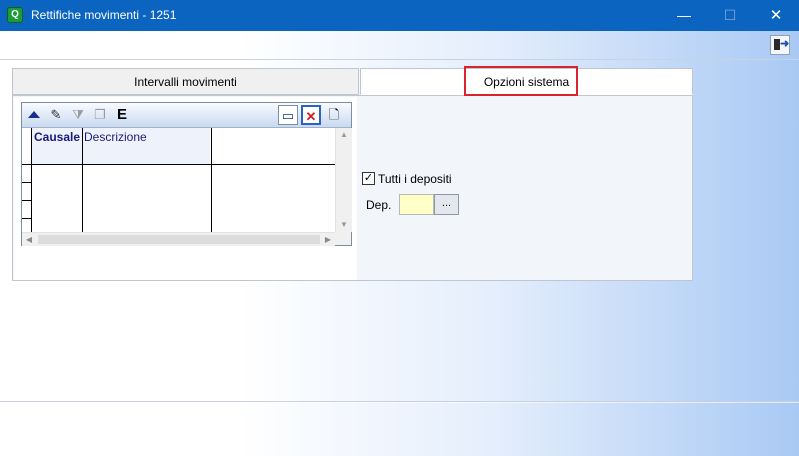  I want to click on delete-icon: ✕, so click(311, 115).